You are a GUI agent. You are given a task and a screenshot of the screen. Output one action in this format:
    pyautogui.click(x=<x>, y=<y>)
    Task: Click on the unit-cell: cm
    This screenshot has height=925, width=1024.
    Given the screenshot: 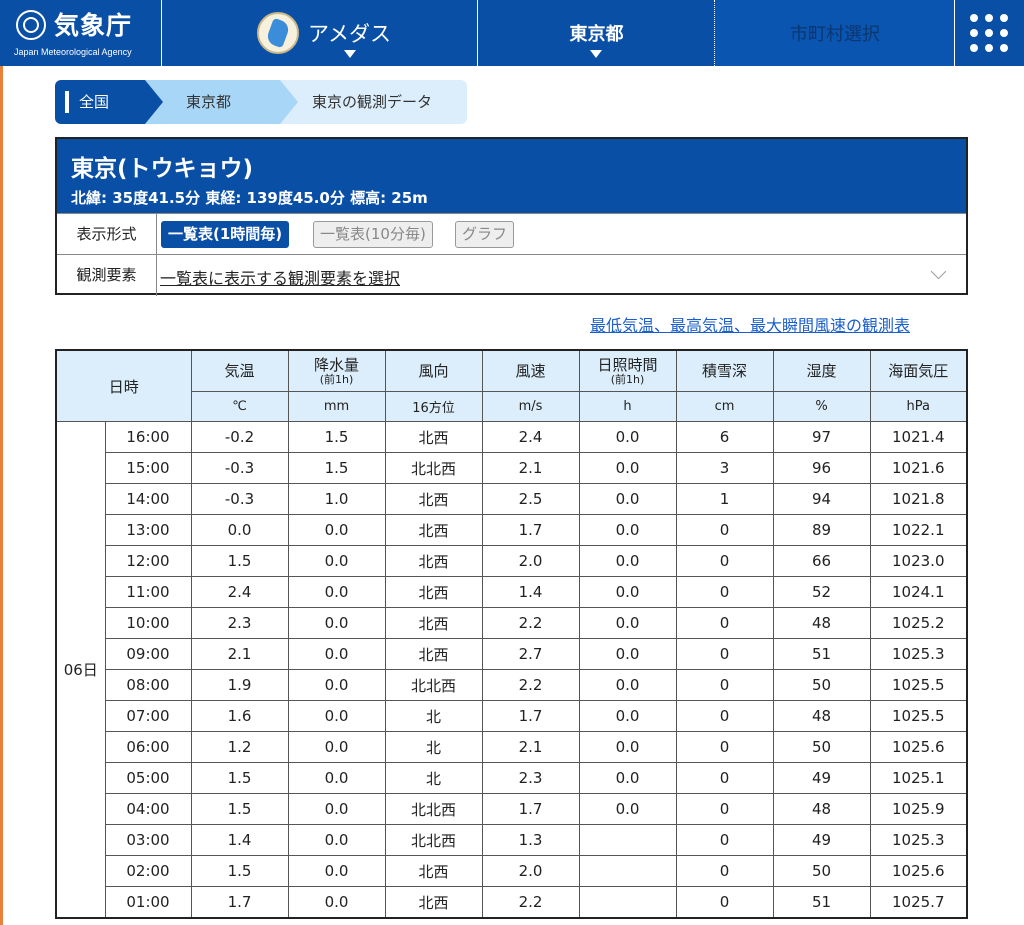 What is the action you would take?
    pyautogui.click(x=724, y=406)
    